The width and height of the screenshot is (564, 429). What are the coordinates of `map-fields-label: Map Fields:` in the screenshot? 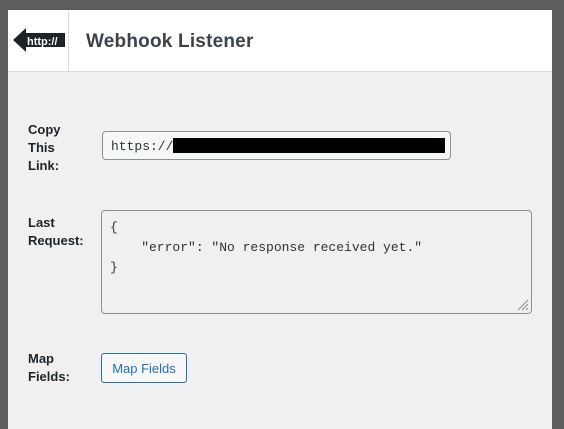 It's located at (49, 368).